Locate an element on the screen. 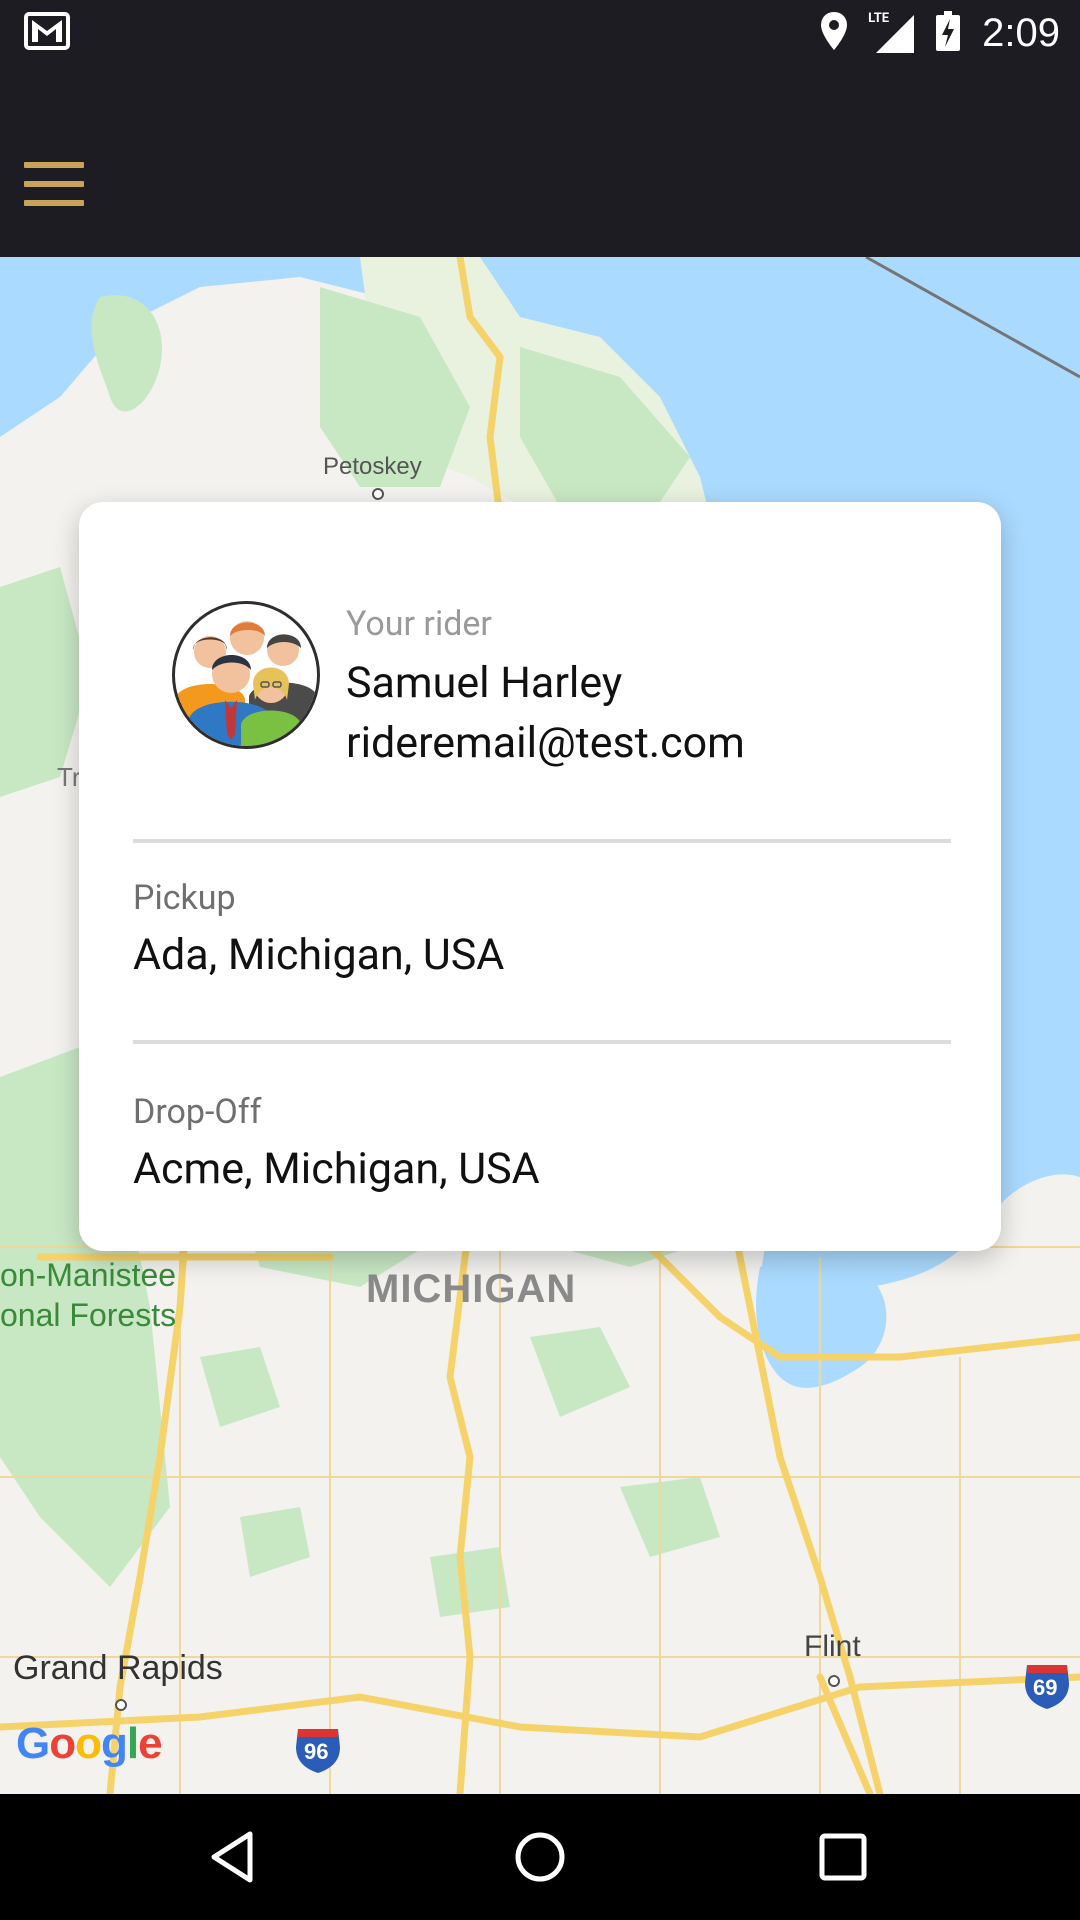 The width and height of the screenshot is (1080, 1920). battery-charging-icon is located at coordinates (948, 33).